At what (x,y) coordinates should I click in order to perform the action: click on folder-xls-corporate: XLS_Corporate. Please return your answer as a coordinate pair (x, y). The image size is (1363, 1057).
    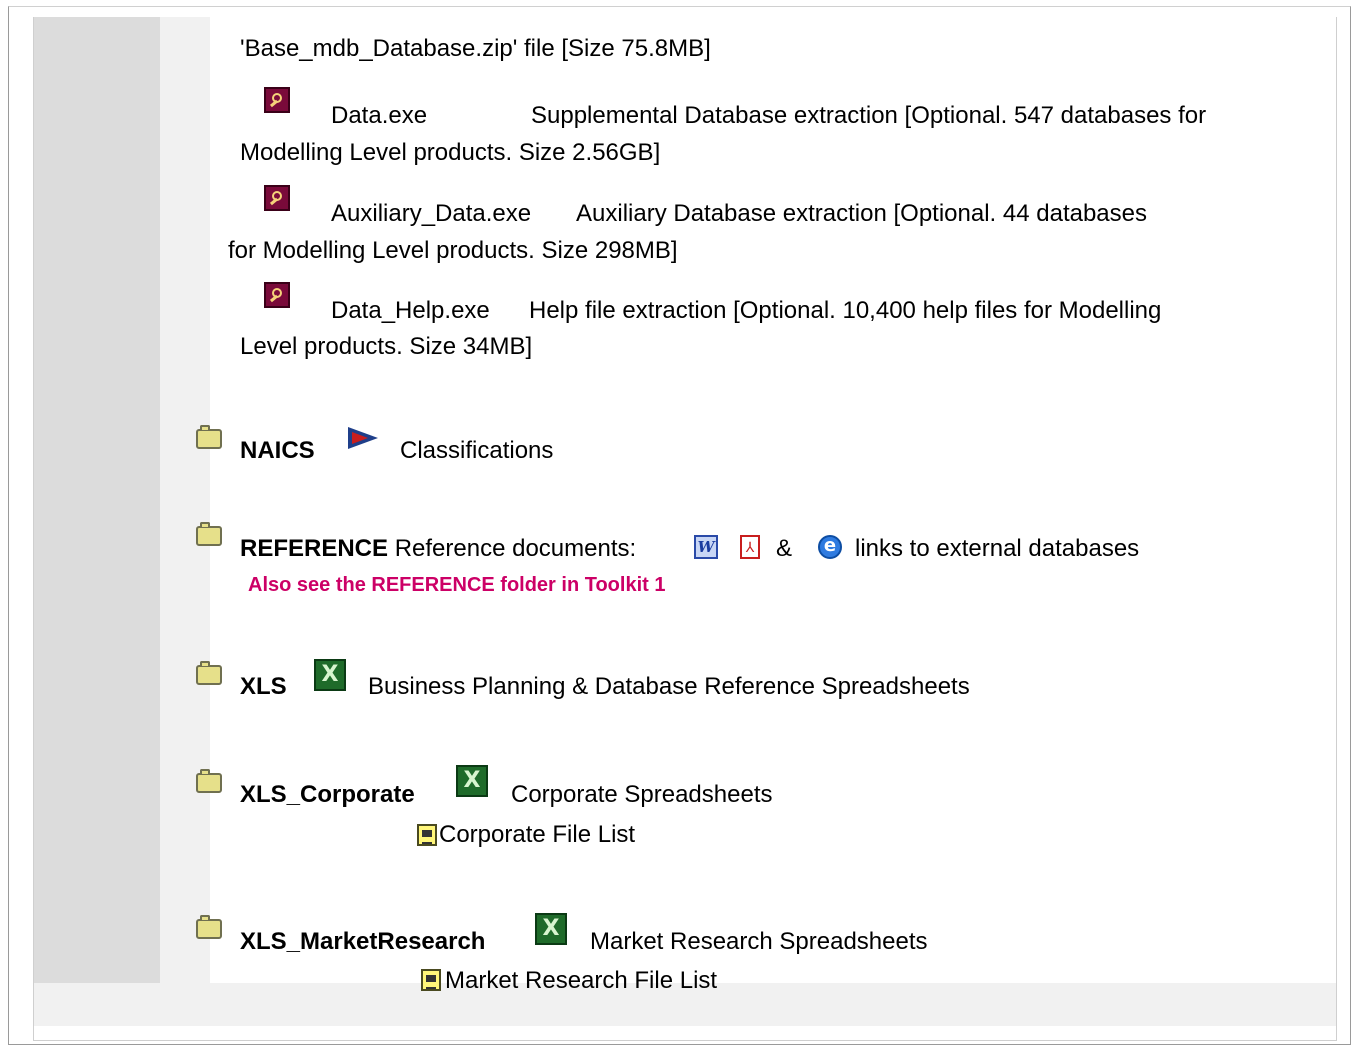
    Looking at the image, I should click on (327, 795).